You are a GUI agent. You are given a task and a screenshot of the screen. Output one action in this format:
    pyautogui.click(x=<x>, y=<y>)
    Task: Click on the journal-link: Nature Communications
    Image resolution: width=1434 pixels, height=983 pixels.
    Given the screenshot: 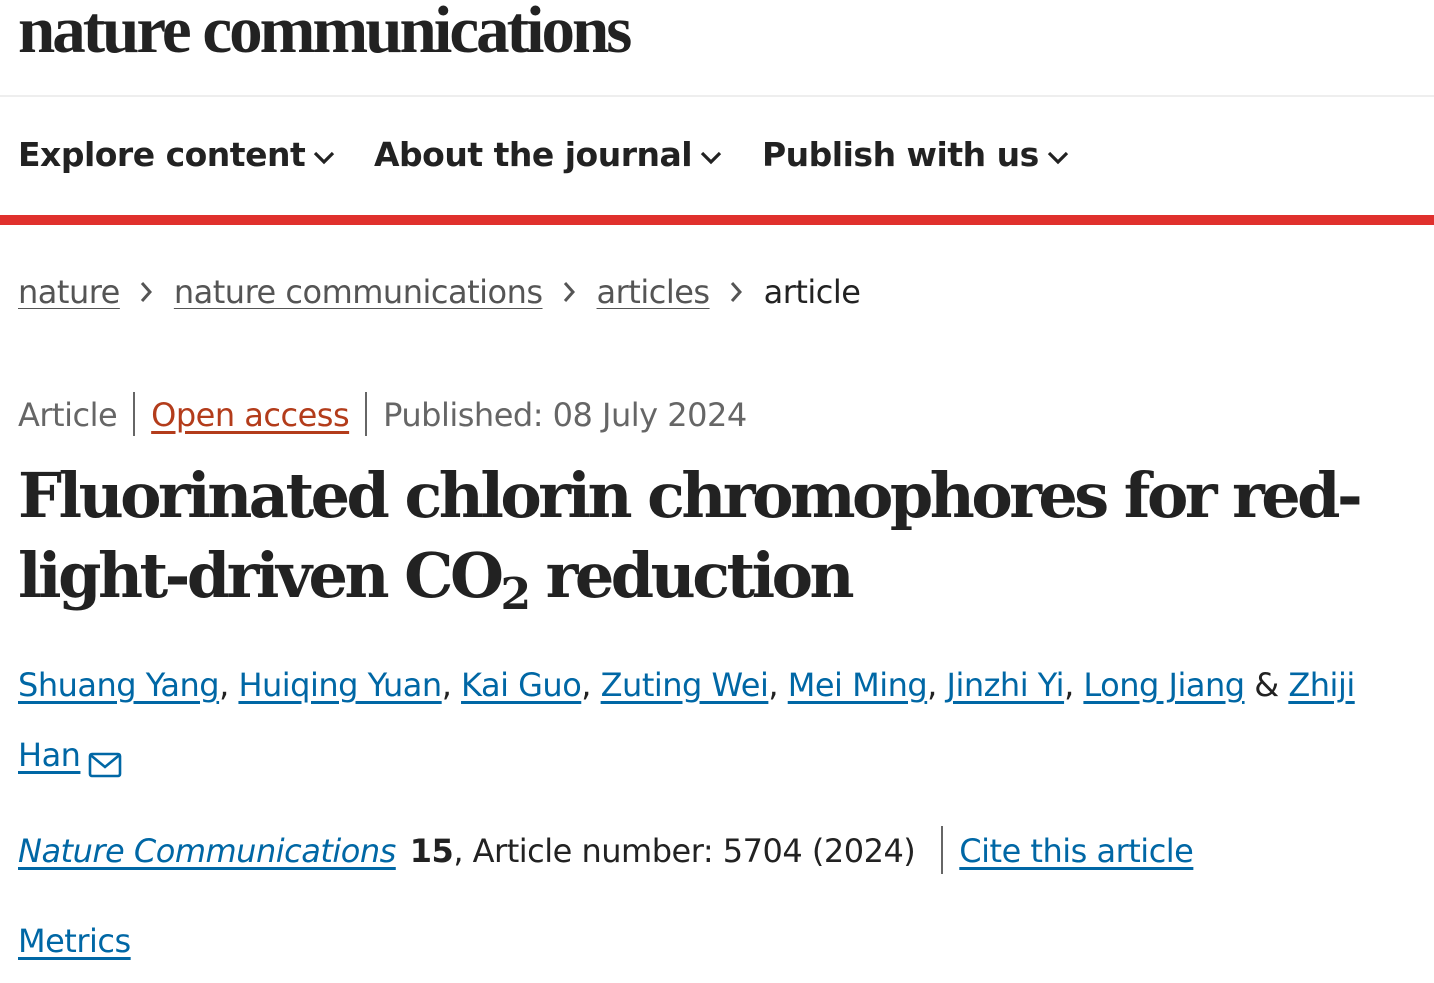 What is the action you would take?
    pyautogui.click(x=207, y=851)
    